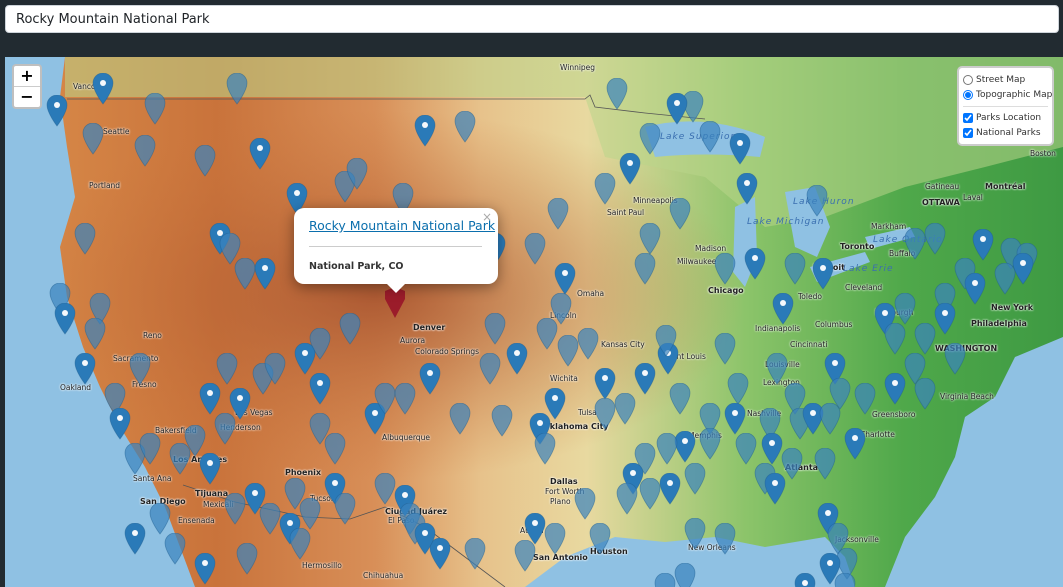 This screenshot has width=1063, height=587. Describe the element at coordinates (1005, 79) in the screenshot. I see `layer-street-map: Street Map` at that location.